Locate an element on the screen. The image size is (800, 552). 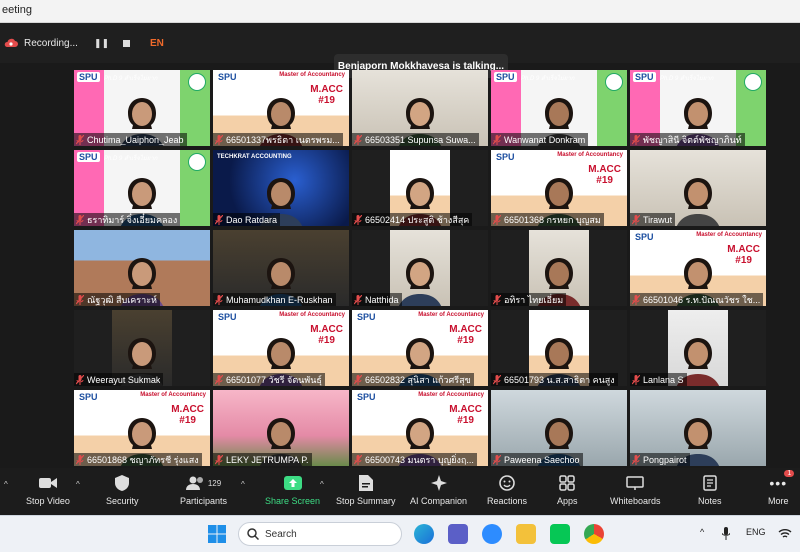
stop-video-button: Stop Video is located at coordinates (48, 493).